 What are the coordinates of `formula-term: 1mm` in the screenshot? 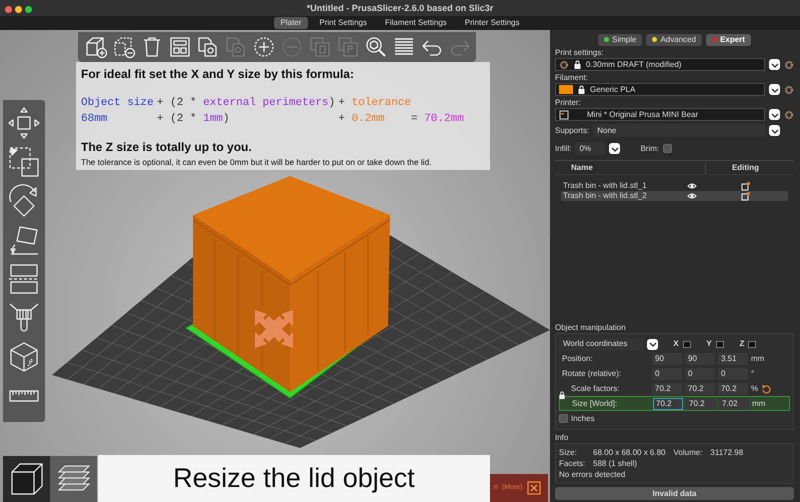 It's located at (213, 119).